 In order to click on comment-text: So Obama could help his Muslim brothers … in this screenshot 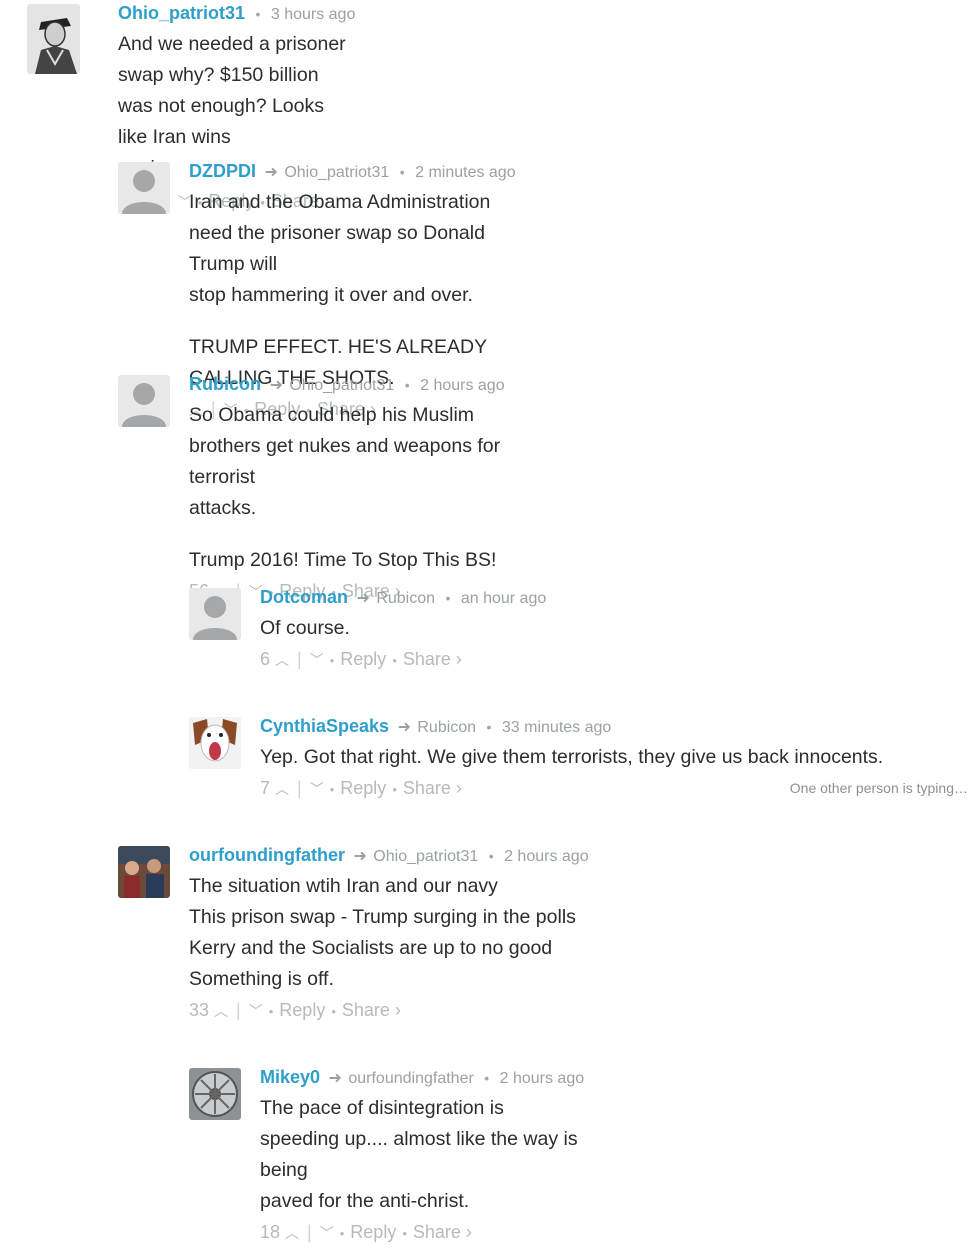, I will do `click(347, 488)`.